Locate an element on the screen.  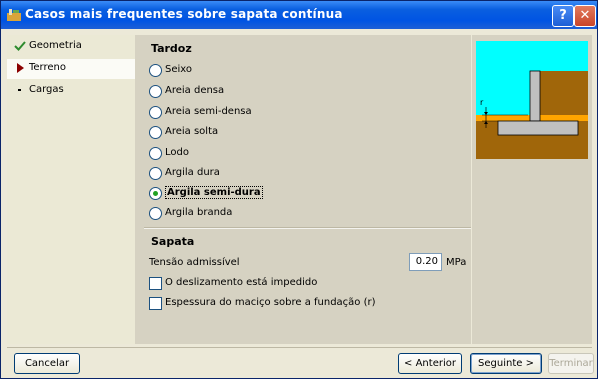
radio-label: Argila branda is located at coordinates (199, 212).